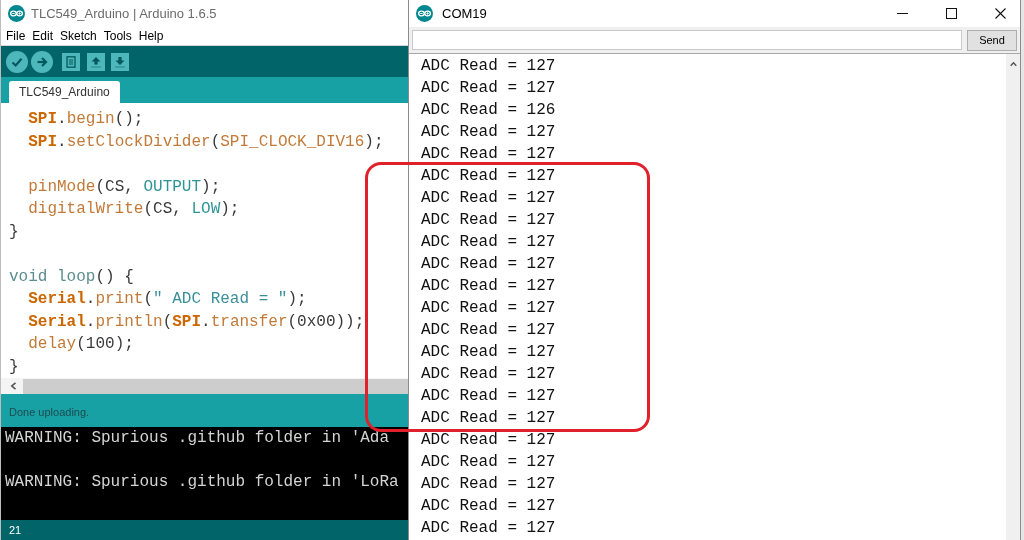 Image resolution: width=1024 pixels, height=540 pixels. Describe the element at coordinates (85, 119) in the screenshot. I see `code-line: SPI.begin();` at that location.